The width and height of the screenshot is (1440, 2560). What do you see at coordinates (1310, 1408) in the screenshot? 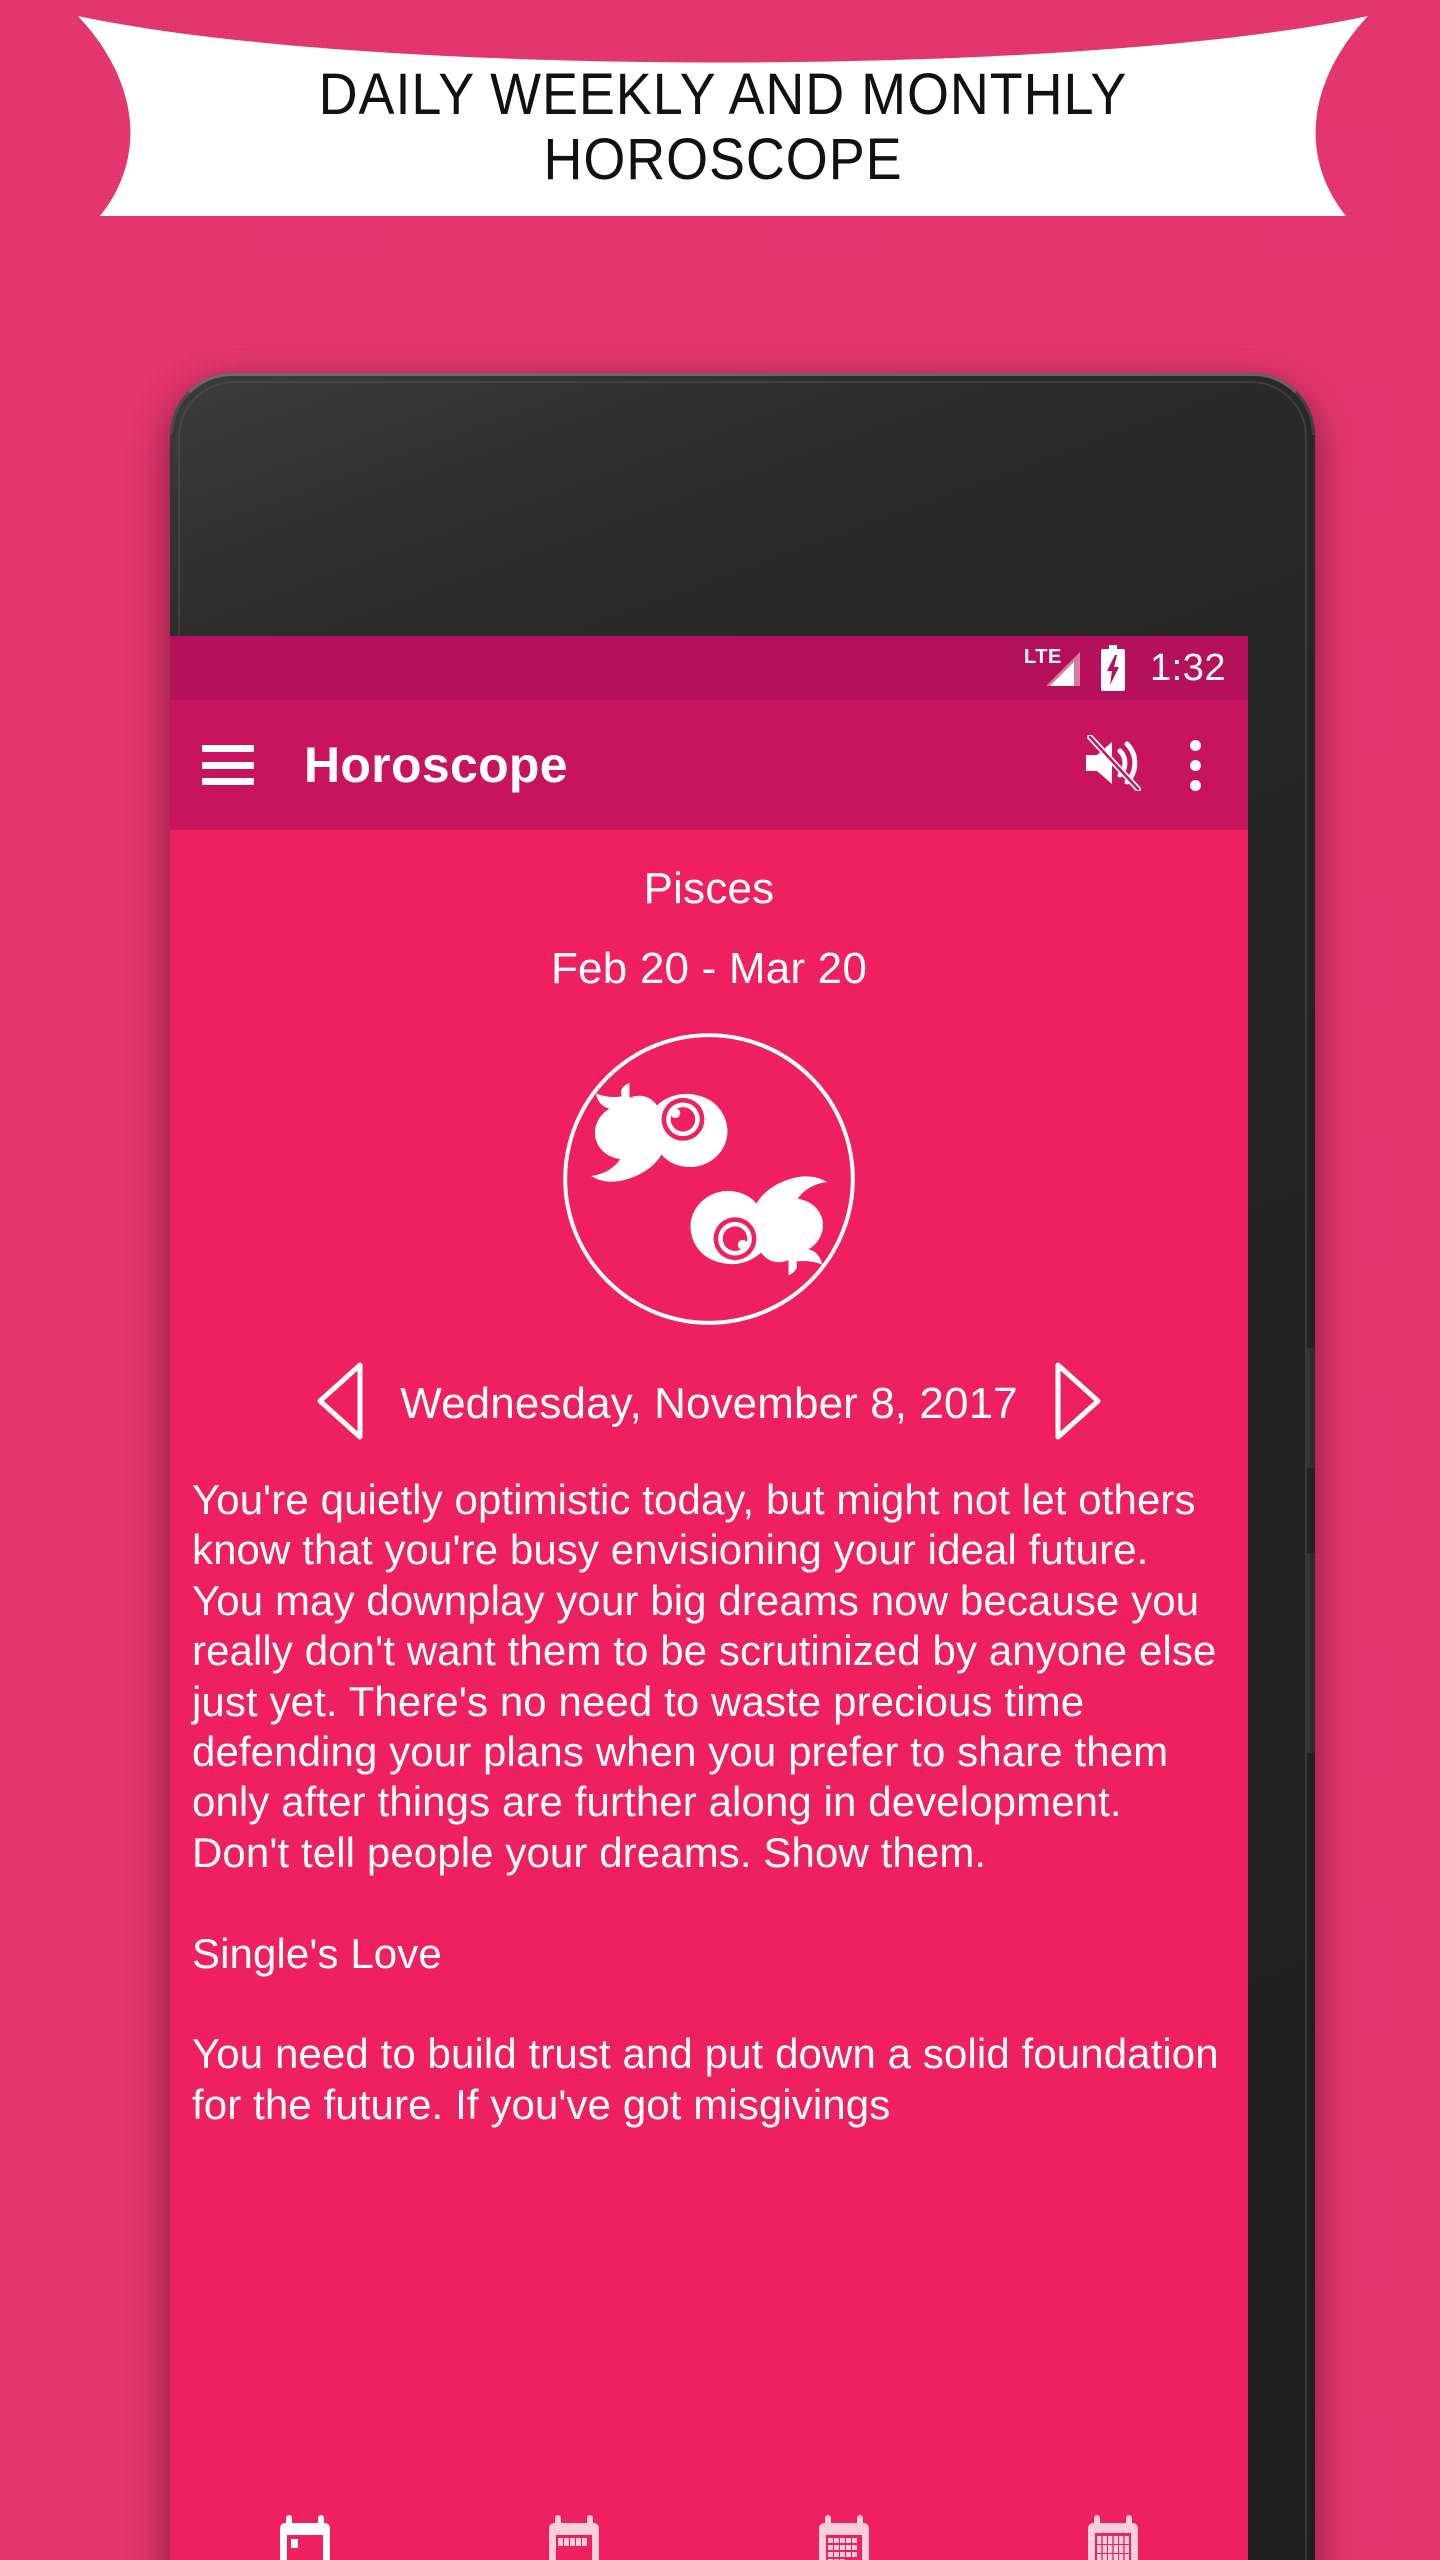
I see `power-button` at bounding box center [1310, 1408].